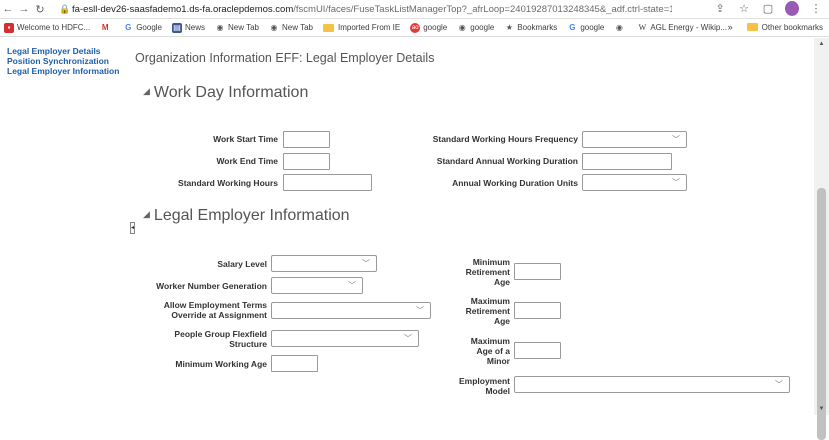 The width and height of the screenshot is (829, 440). I want to click on max-age-minor-input, so click(537, 350).